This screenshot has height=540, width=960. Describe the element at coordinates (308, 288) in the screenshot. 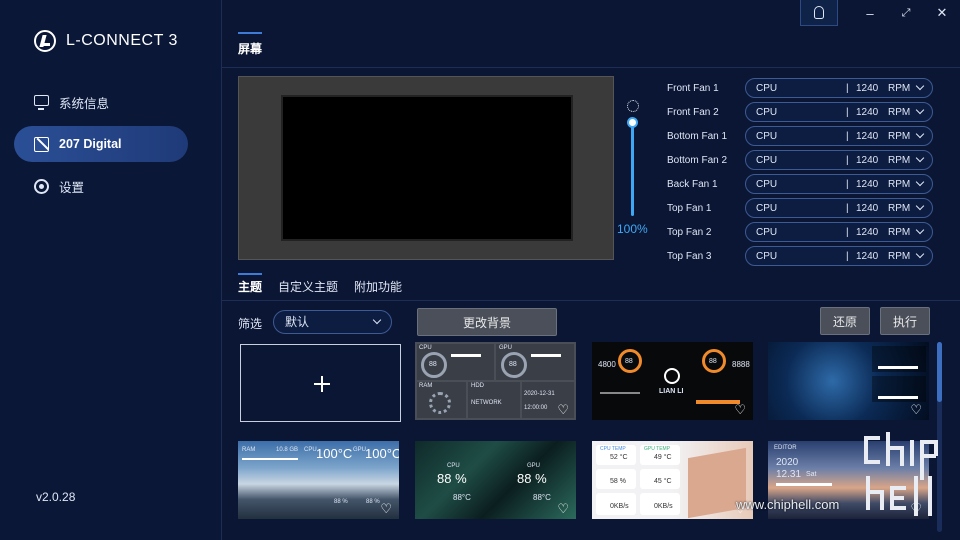

I see `tab-custom-theme: 自定义主题` at that location.